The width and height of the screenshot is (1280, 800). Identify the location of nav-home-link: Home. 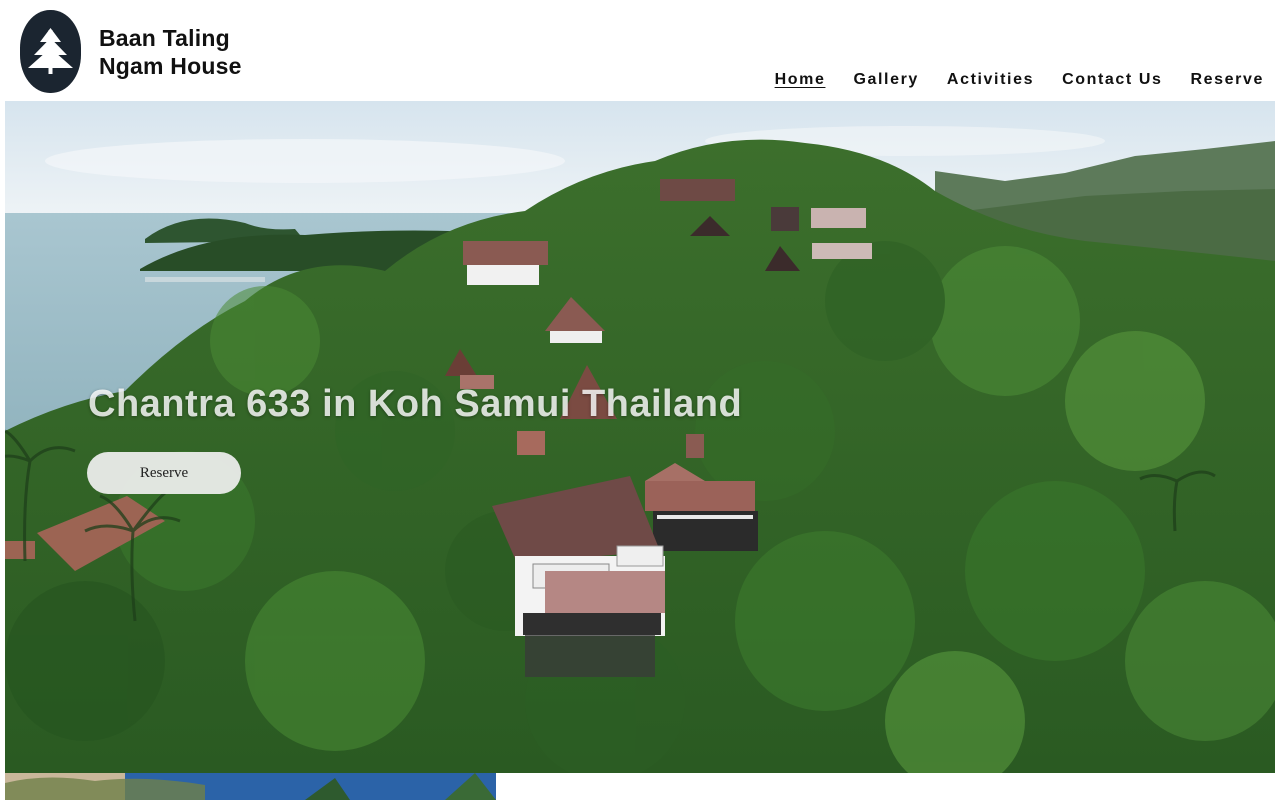
(800, 80).